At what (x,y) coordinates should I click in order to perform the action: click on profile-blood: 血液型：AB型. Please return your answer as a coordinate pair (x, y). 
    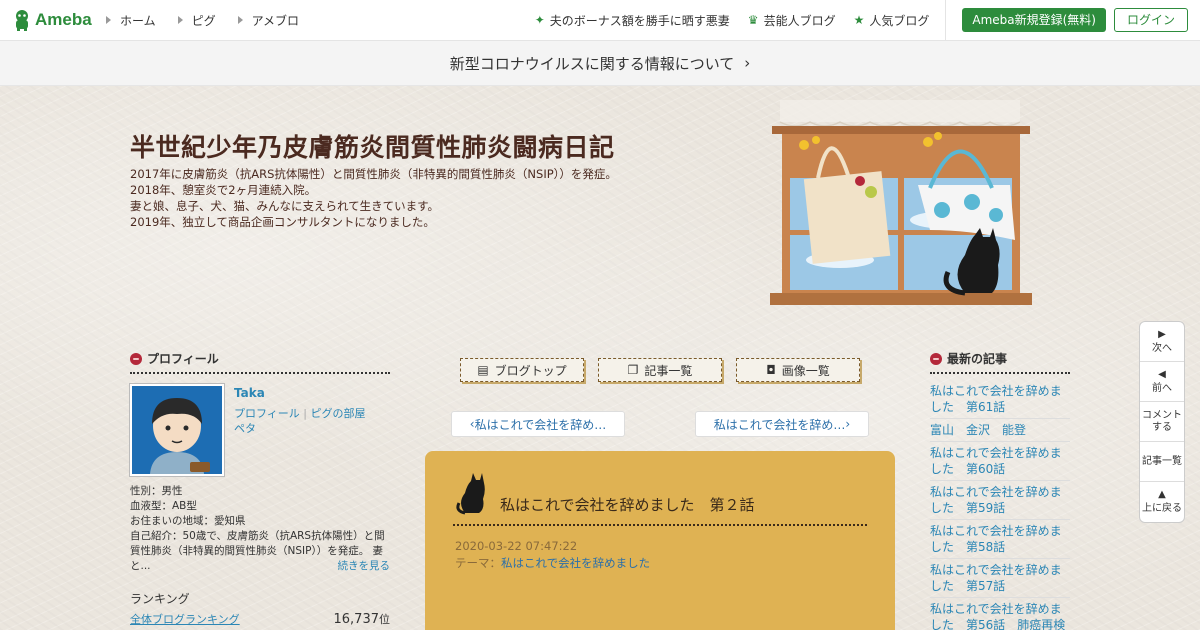
    Looking at the image, I should click on (163, 506).